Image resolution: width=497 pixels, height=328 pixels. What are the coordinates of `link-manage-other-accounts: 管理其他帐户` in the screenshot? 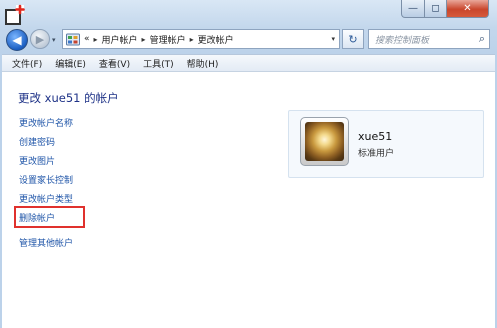 It's located at (46, 242).